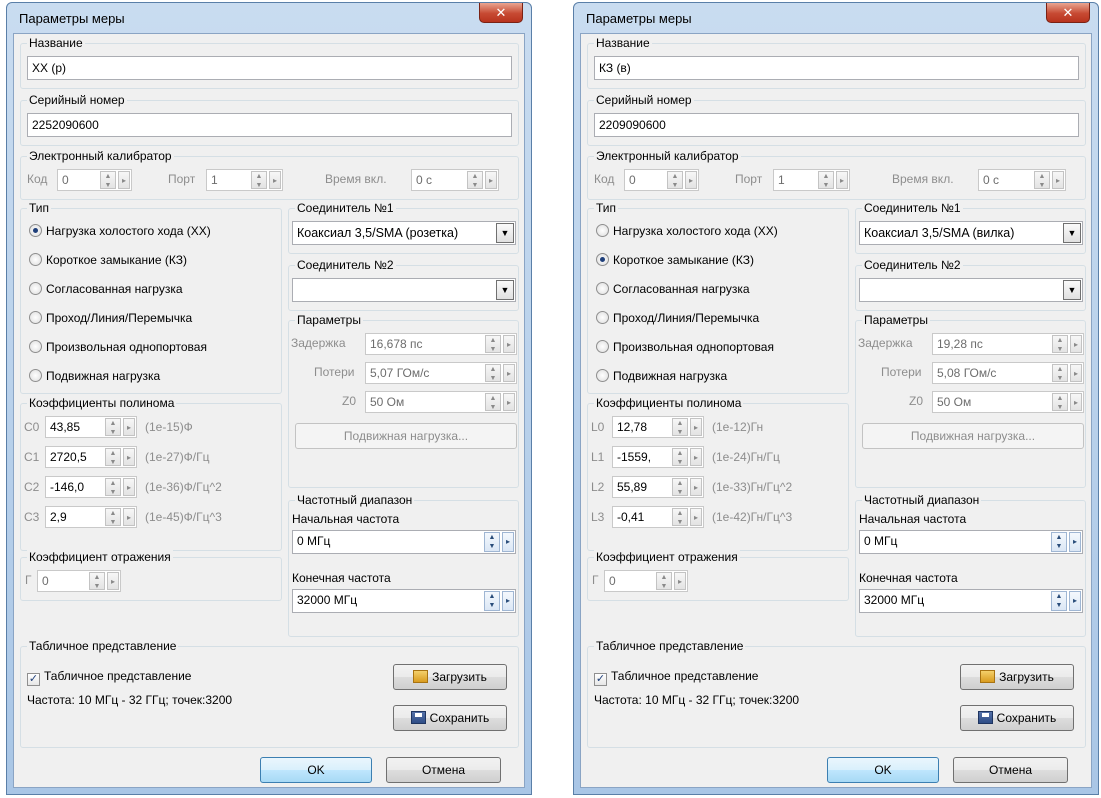 Image resolution: width=1101 pixels, height=798 pixels. What do you see at coordinates (118, 349) in the screenshot?
I see `type-radio-4: Произвольная однопортовая` at bounding box center [118, 349].